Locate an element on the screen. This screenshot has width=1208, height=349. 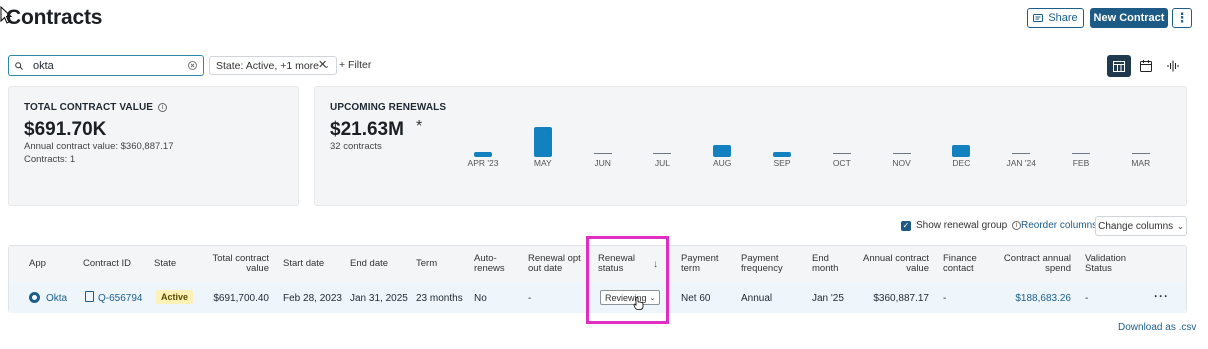
clear-search-icon is located at coordinates (192, 65).